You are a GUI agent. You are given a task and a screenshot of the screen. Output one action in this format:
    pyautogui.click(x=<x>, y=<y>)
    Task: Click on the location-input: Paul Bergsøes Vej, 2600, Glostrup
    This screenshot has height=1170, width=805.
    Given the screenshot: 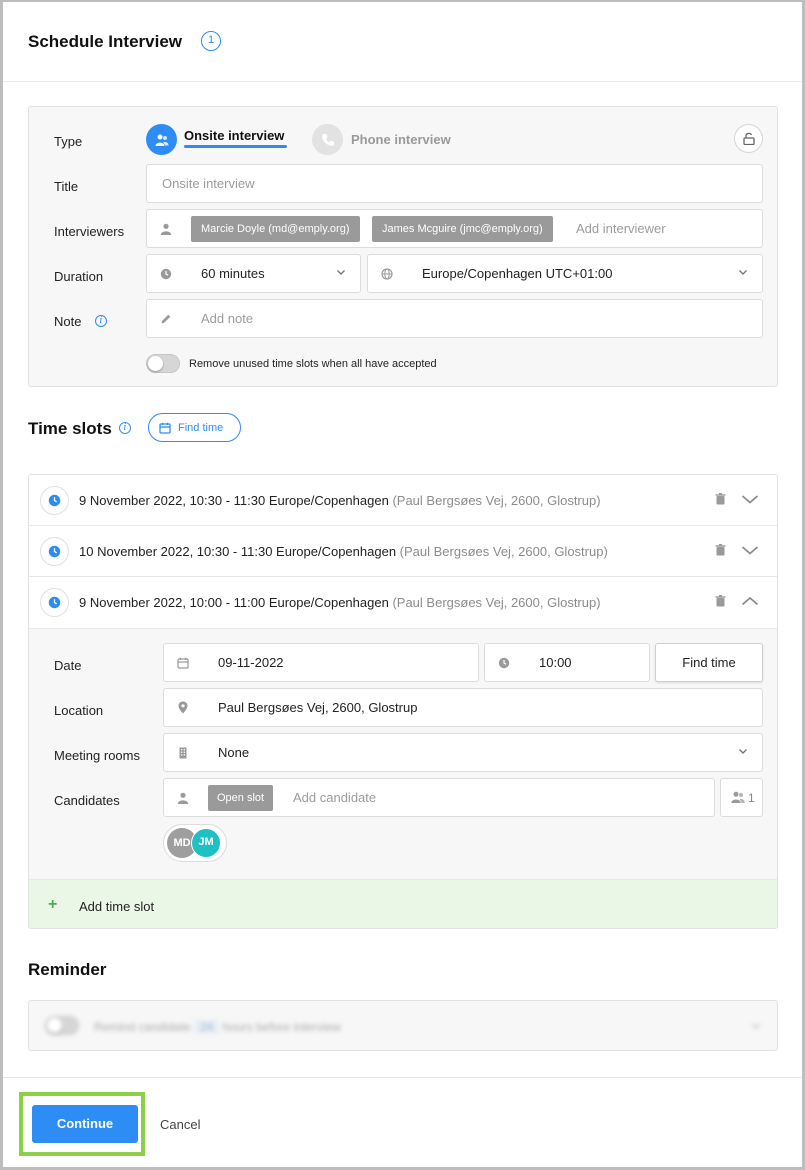 What is the action you would take?
    pyautogui.click(x=463, y=707)
    